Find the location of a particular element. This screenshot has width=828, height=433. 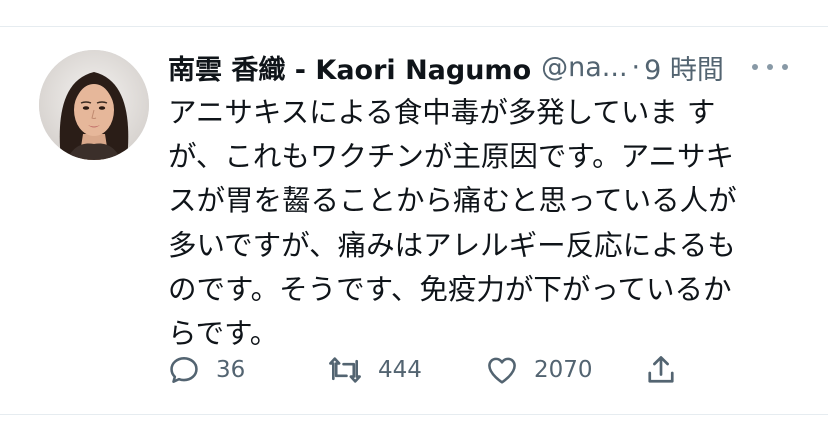

like-button: 2070 is located at coordinates (538, 370).